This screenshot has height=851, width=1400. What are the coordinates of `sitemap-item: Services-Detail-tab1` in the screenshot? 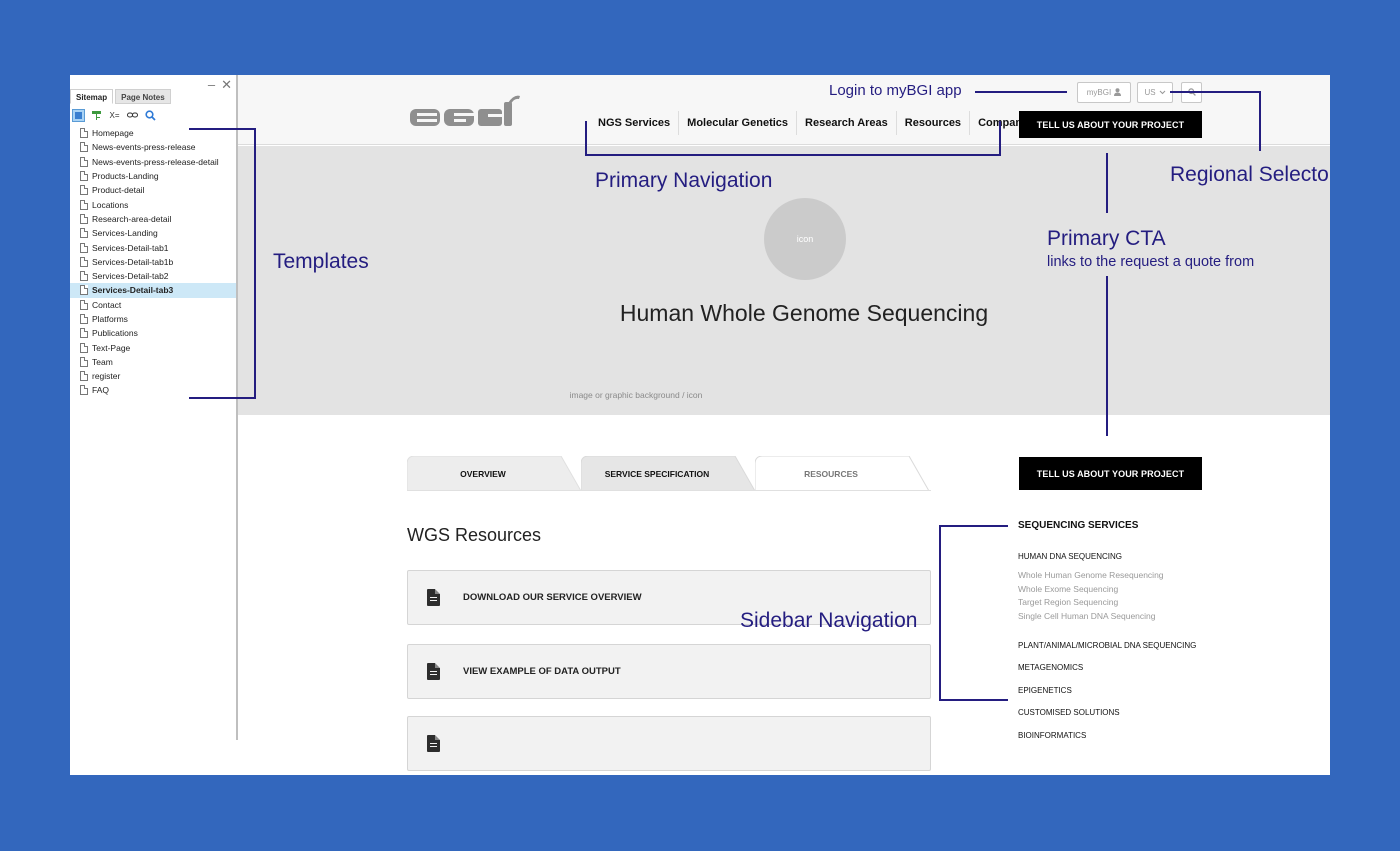 It's located at (153, 247).